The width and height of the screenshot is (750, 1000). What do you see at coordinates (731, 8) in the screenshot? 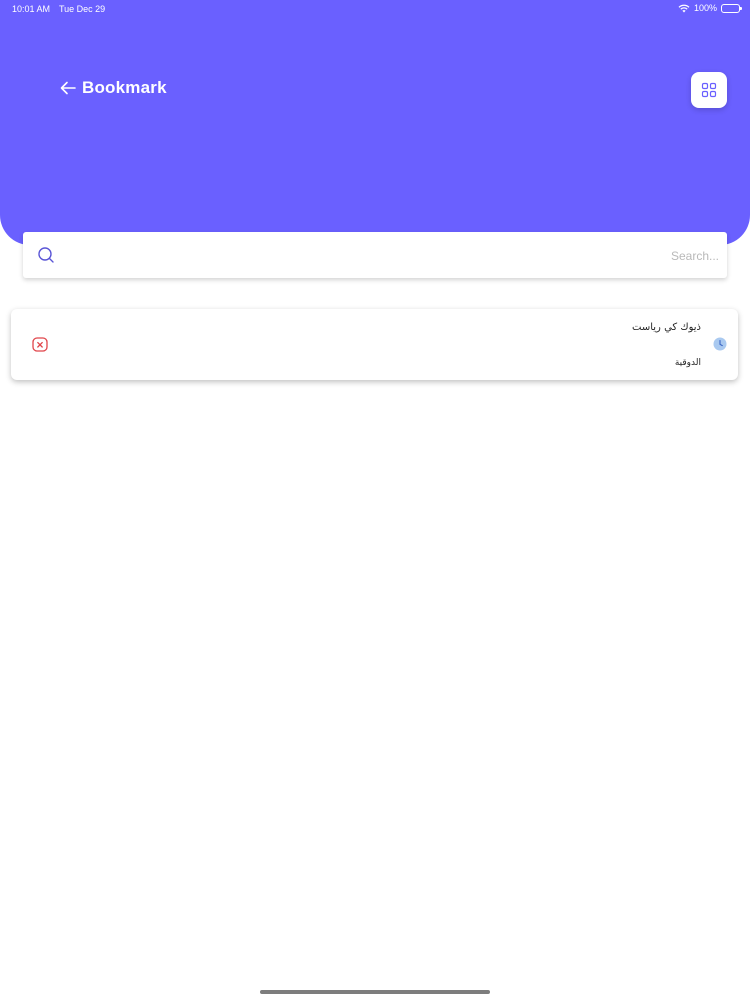
I see `battery-icon` at bounding box center [731, 8].